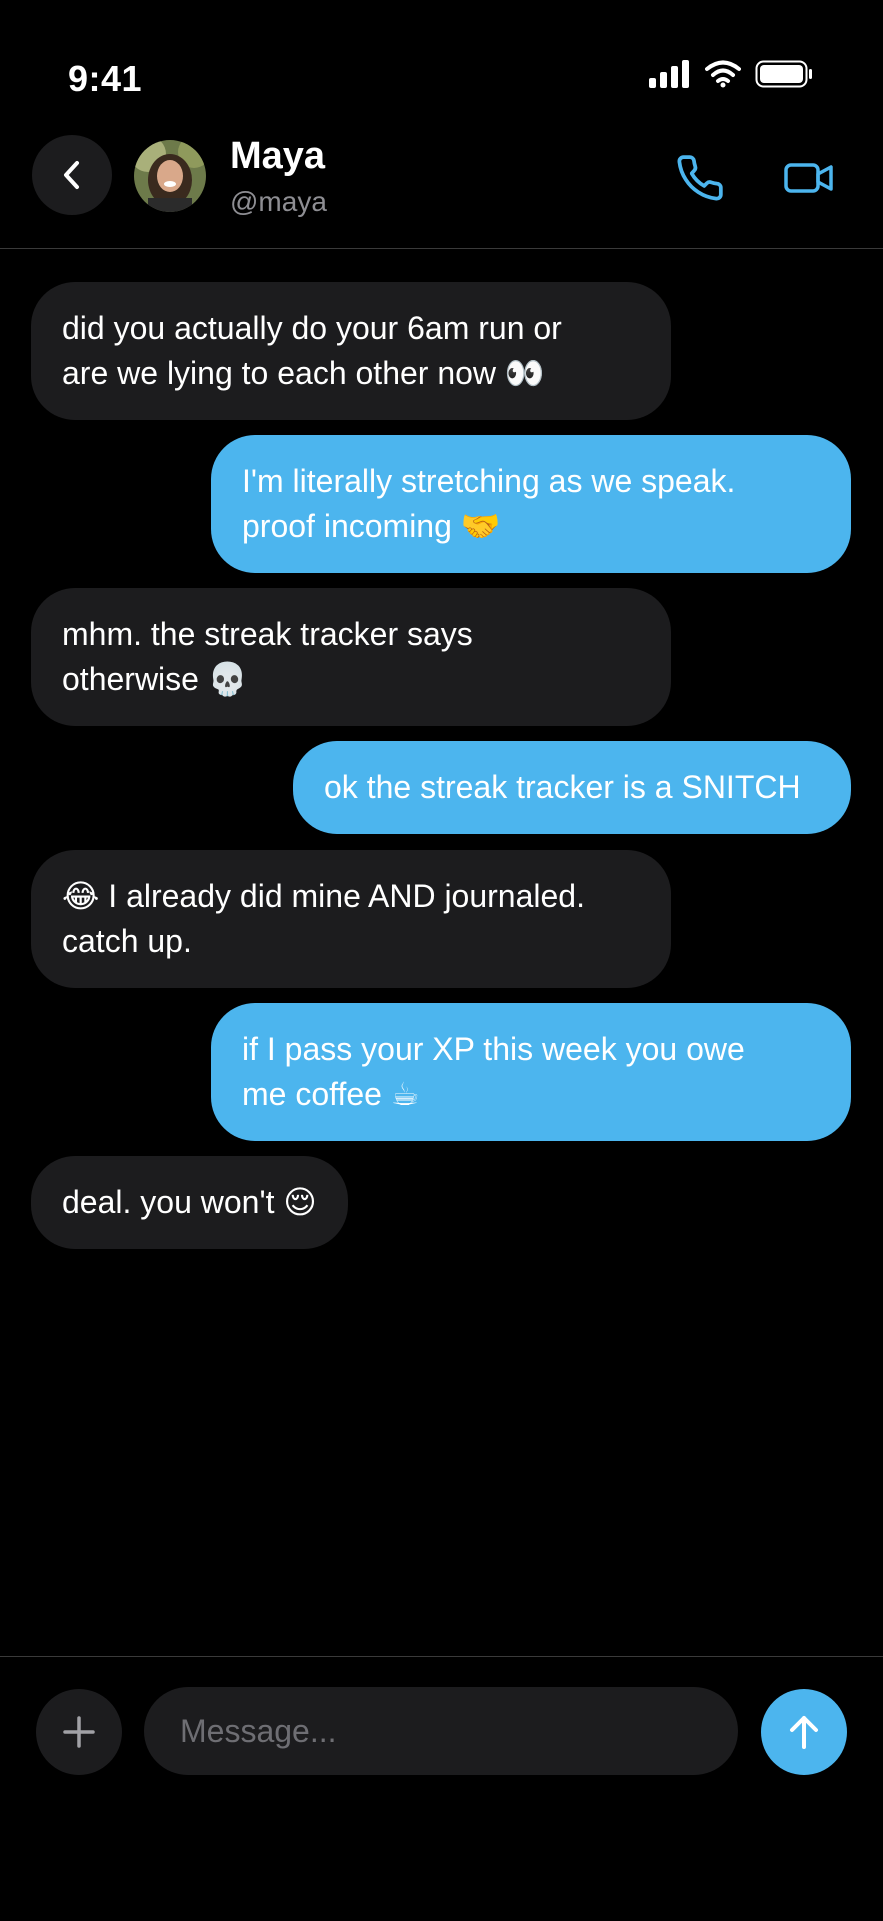  What do you see at coordinates (562, 787) in the screenshot?
I see `message-text: ok the streak tracker is a SNITCH` at bounding box center [562, 787].